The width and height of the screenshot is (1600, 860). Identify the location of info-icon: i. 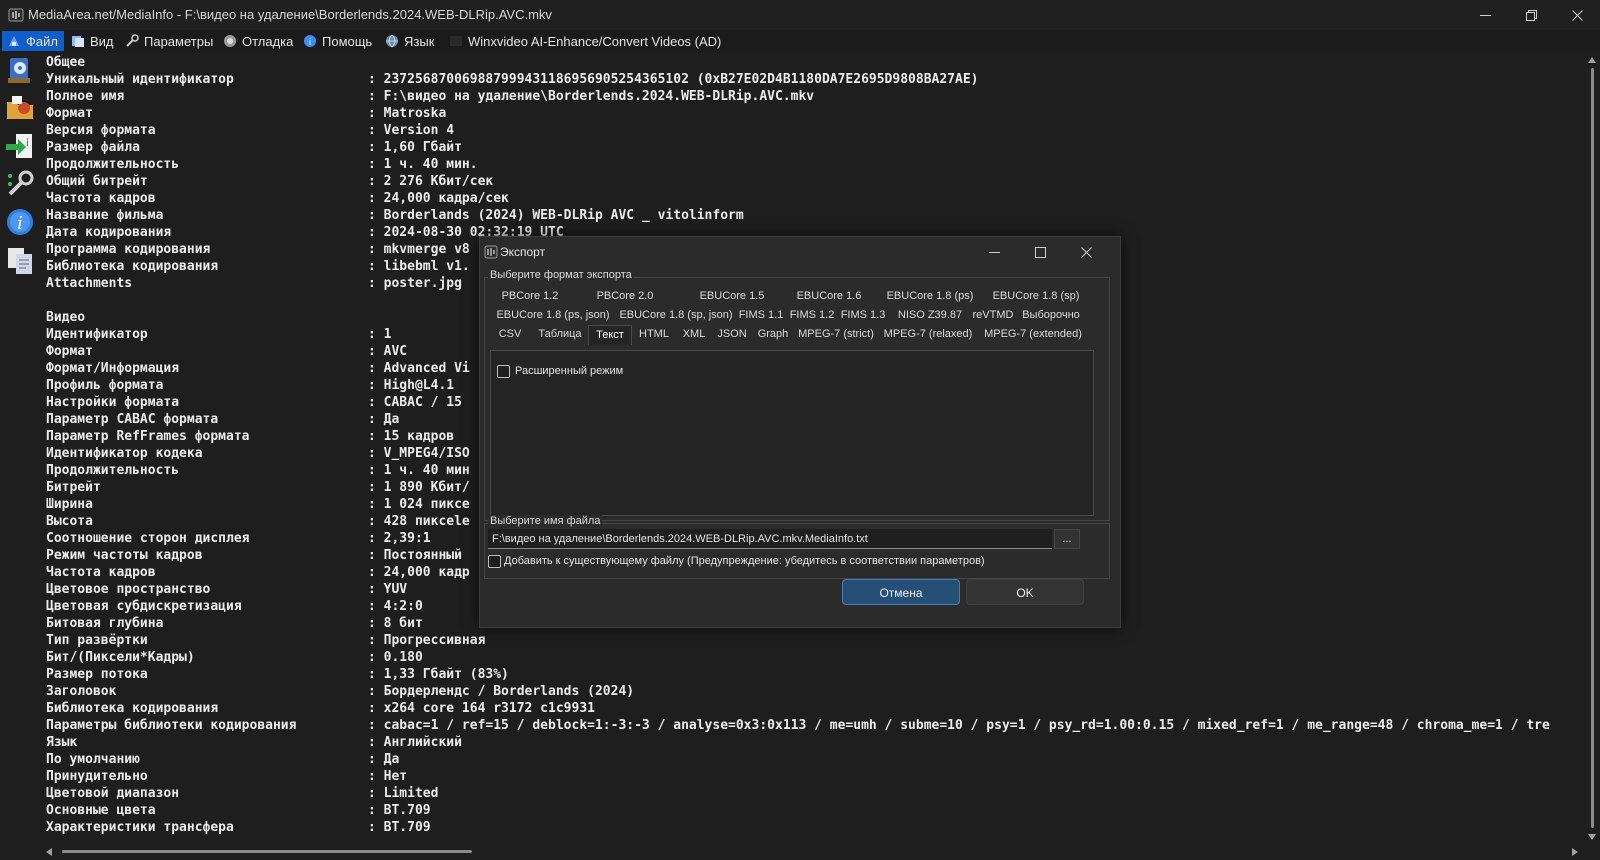
(20, 222).